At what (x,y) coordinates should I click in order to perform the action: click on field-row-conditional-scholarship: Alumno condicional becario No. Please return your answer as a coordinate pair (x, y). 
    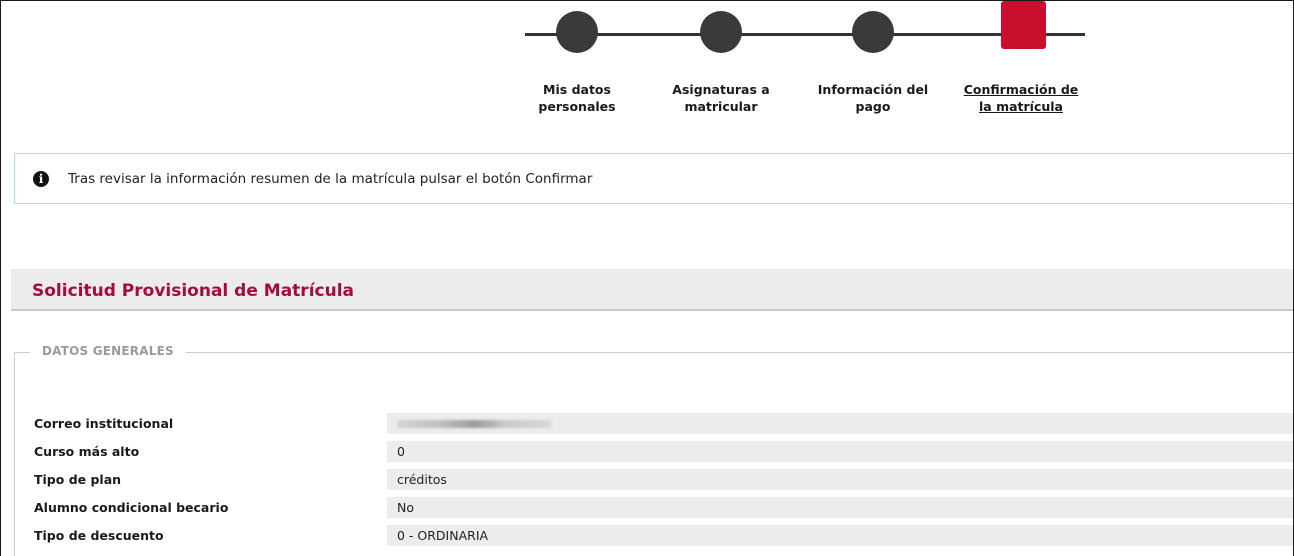
    Looking at the image, I should click on (647, 508).